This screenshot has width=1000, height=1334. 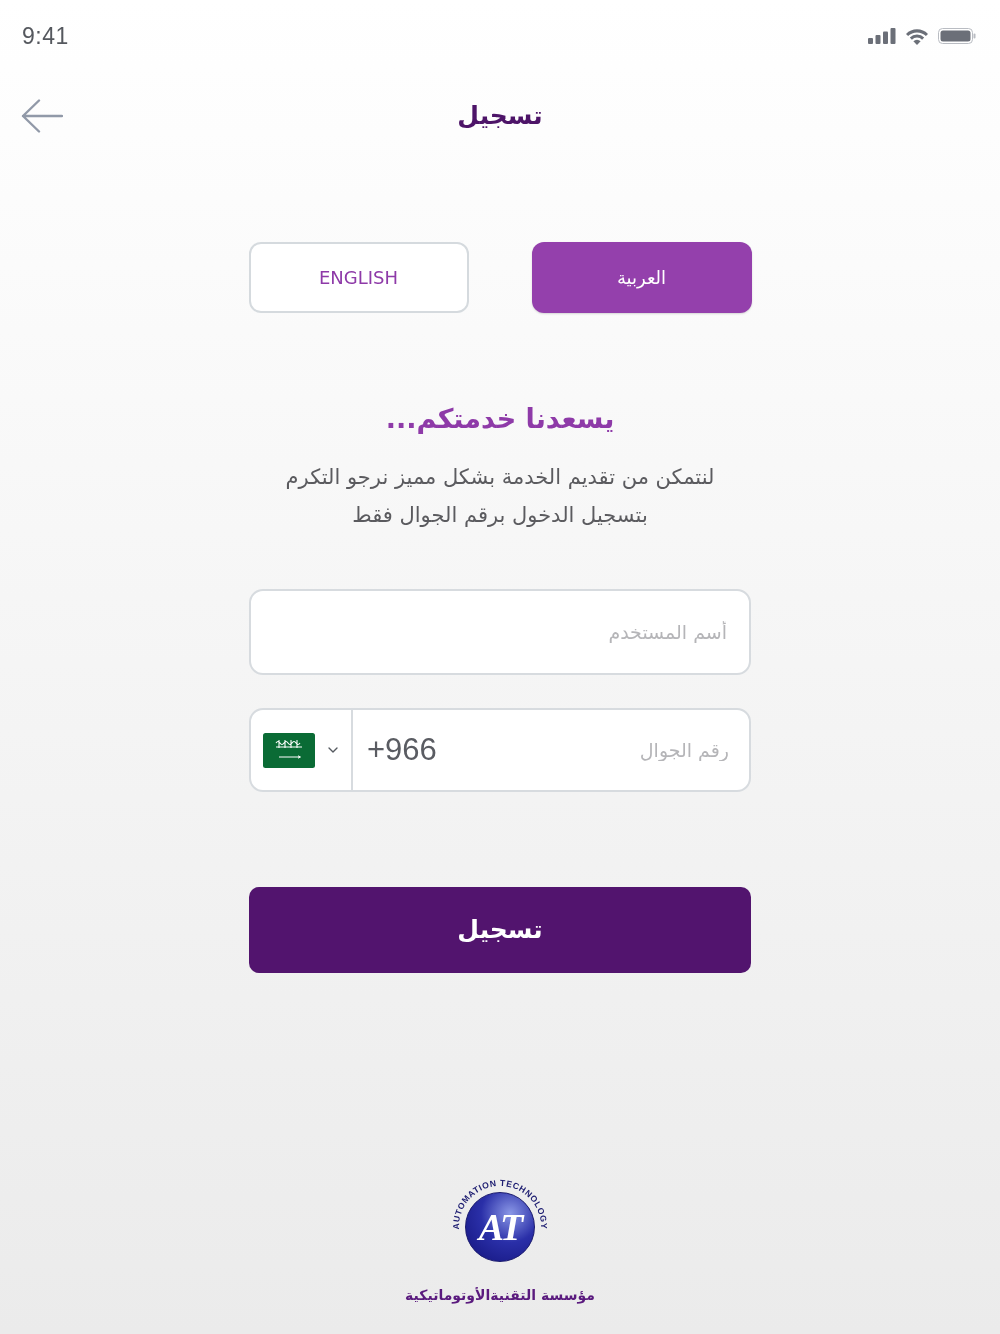 What do you see at coordinates (957, 36) in the screenshot?
I see `battery-icon` at bounding box center [957, 36].